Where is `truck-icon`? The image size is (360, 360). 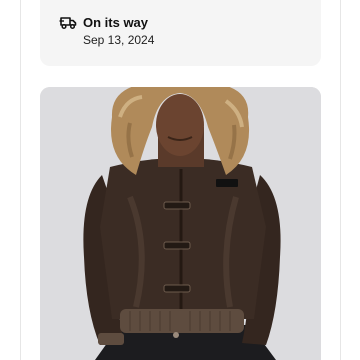
truck-icon is located at coordinates (68, 23).